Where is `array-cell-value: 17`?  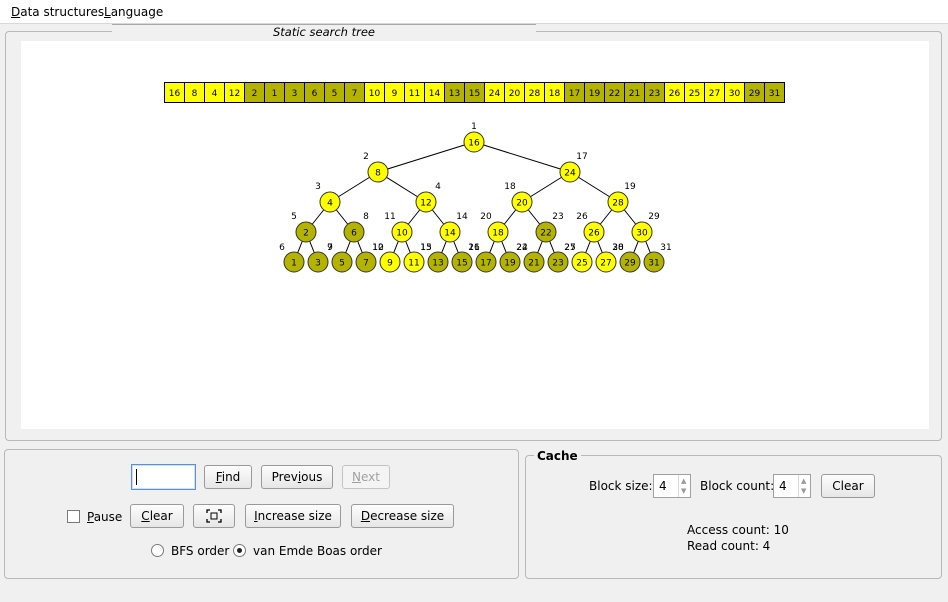
array-cell-value: 17 is located at coordinates (574, 94).